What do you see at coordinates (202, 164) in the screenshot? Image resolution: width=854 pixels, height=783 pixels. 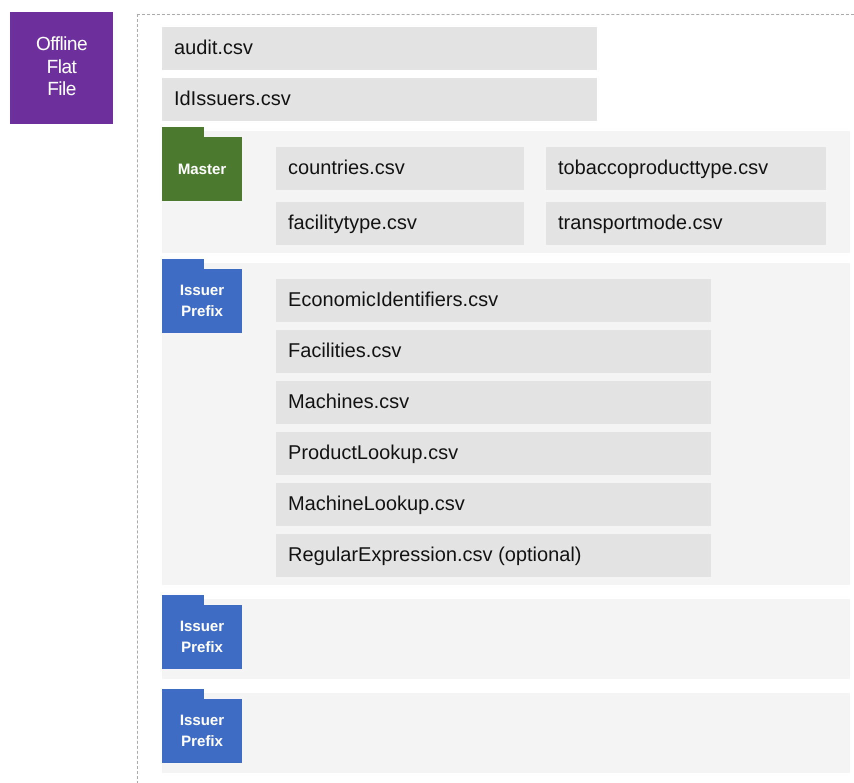 I see `folder-label: Master` at bounding box center [202, 164].